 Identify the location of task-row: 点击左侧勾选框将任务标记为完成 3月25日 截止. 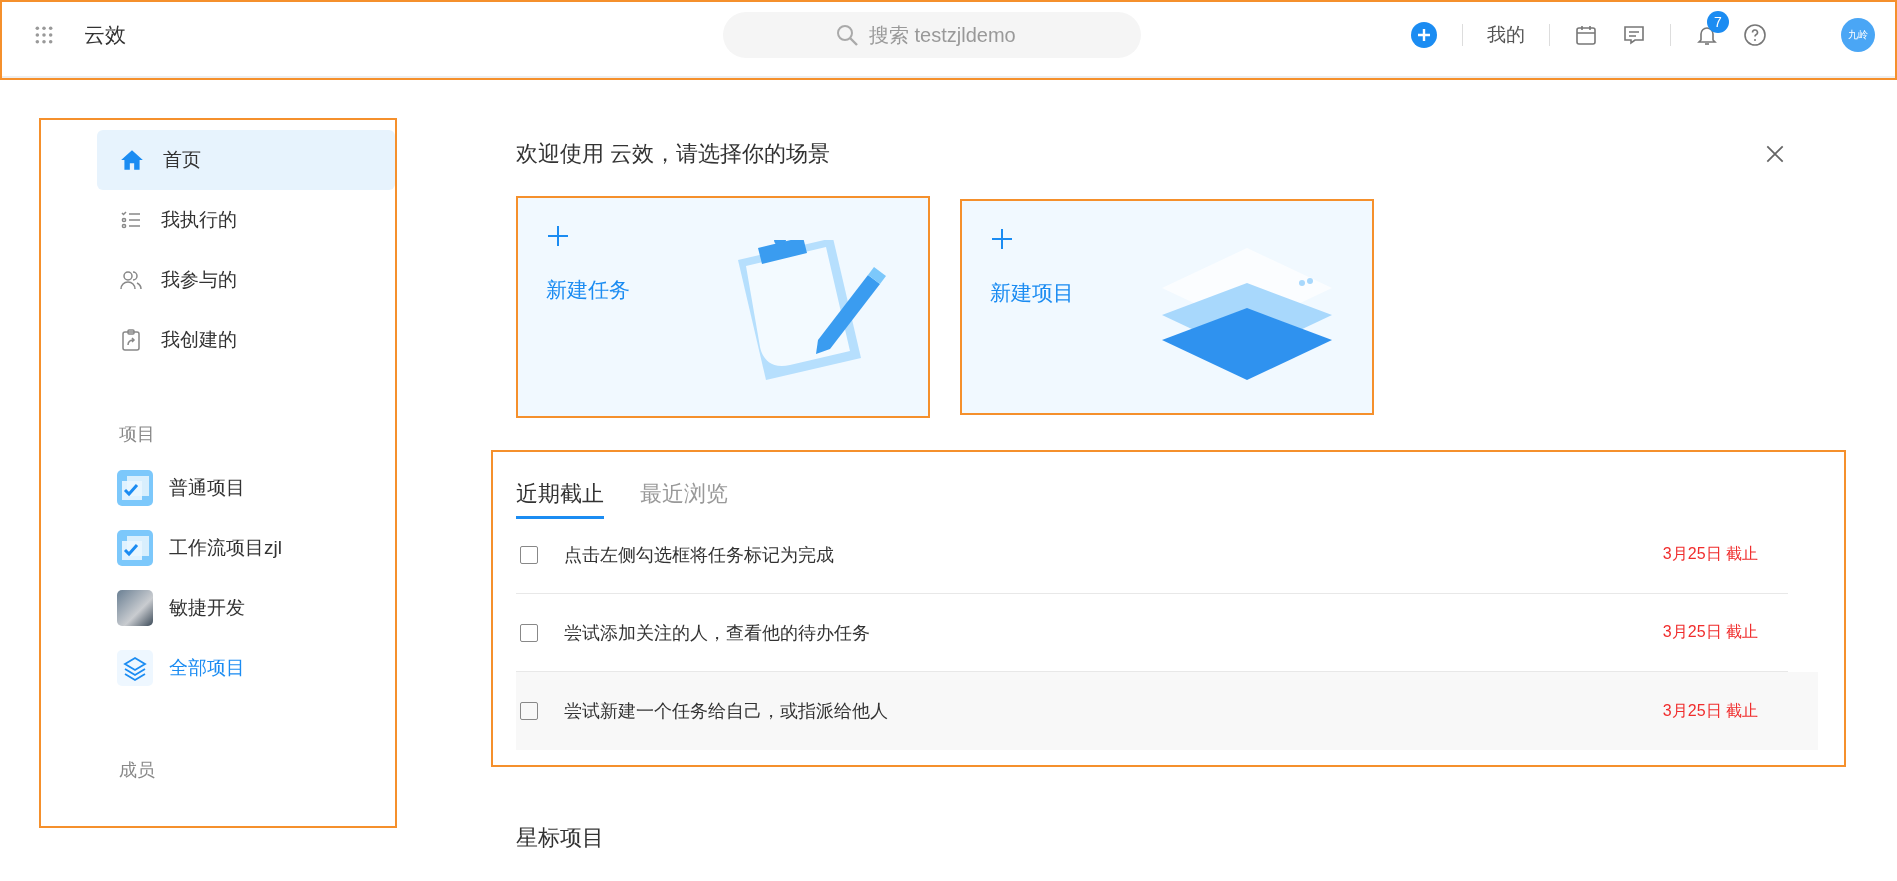
(1152, 555).